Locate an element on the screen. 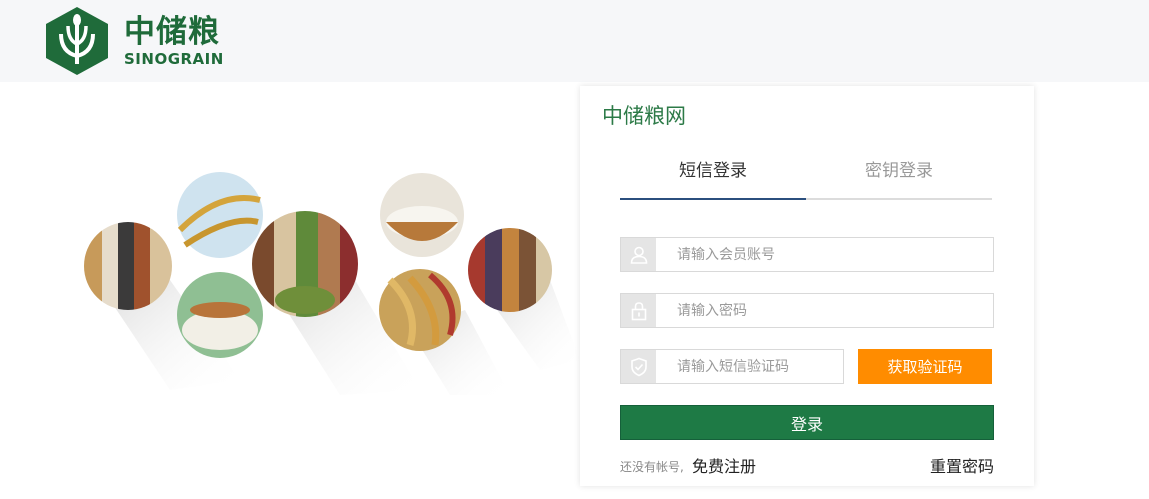  sinograin-logo: 中储粮 SINOGRAIN is located at coordinates (134, 41).